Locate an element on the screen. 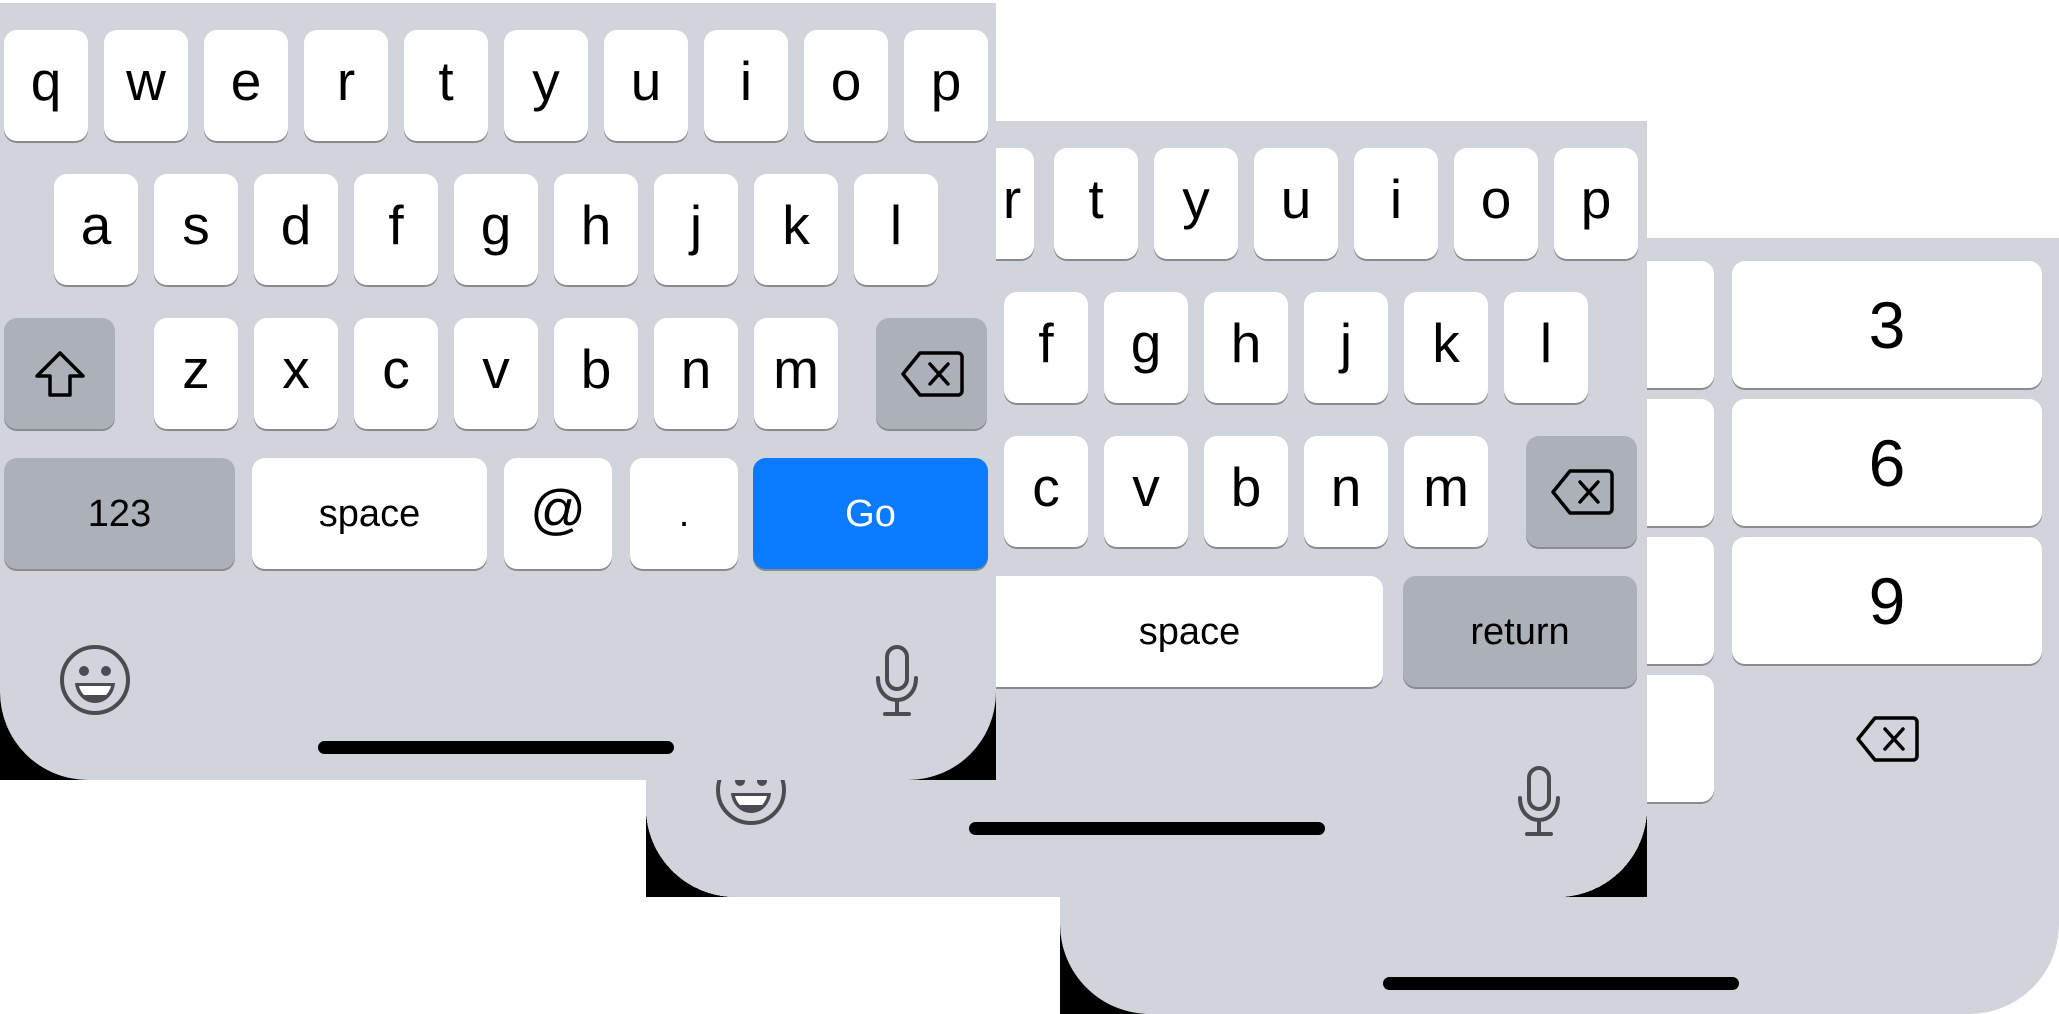 The height and width of the screenshot is (1014, 2059). email-key-o: o is located at coordinates (846, 85).